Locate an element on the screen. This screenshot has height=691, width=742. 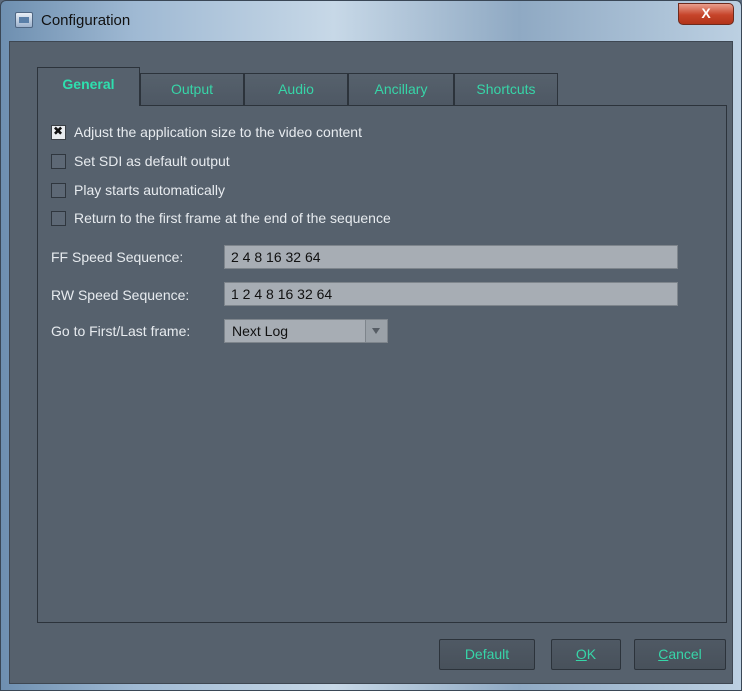
sdi-default-label: Set SDI as default output is located at coordinates (152, 161).